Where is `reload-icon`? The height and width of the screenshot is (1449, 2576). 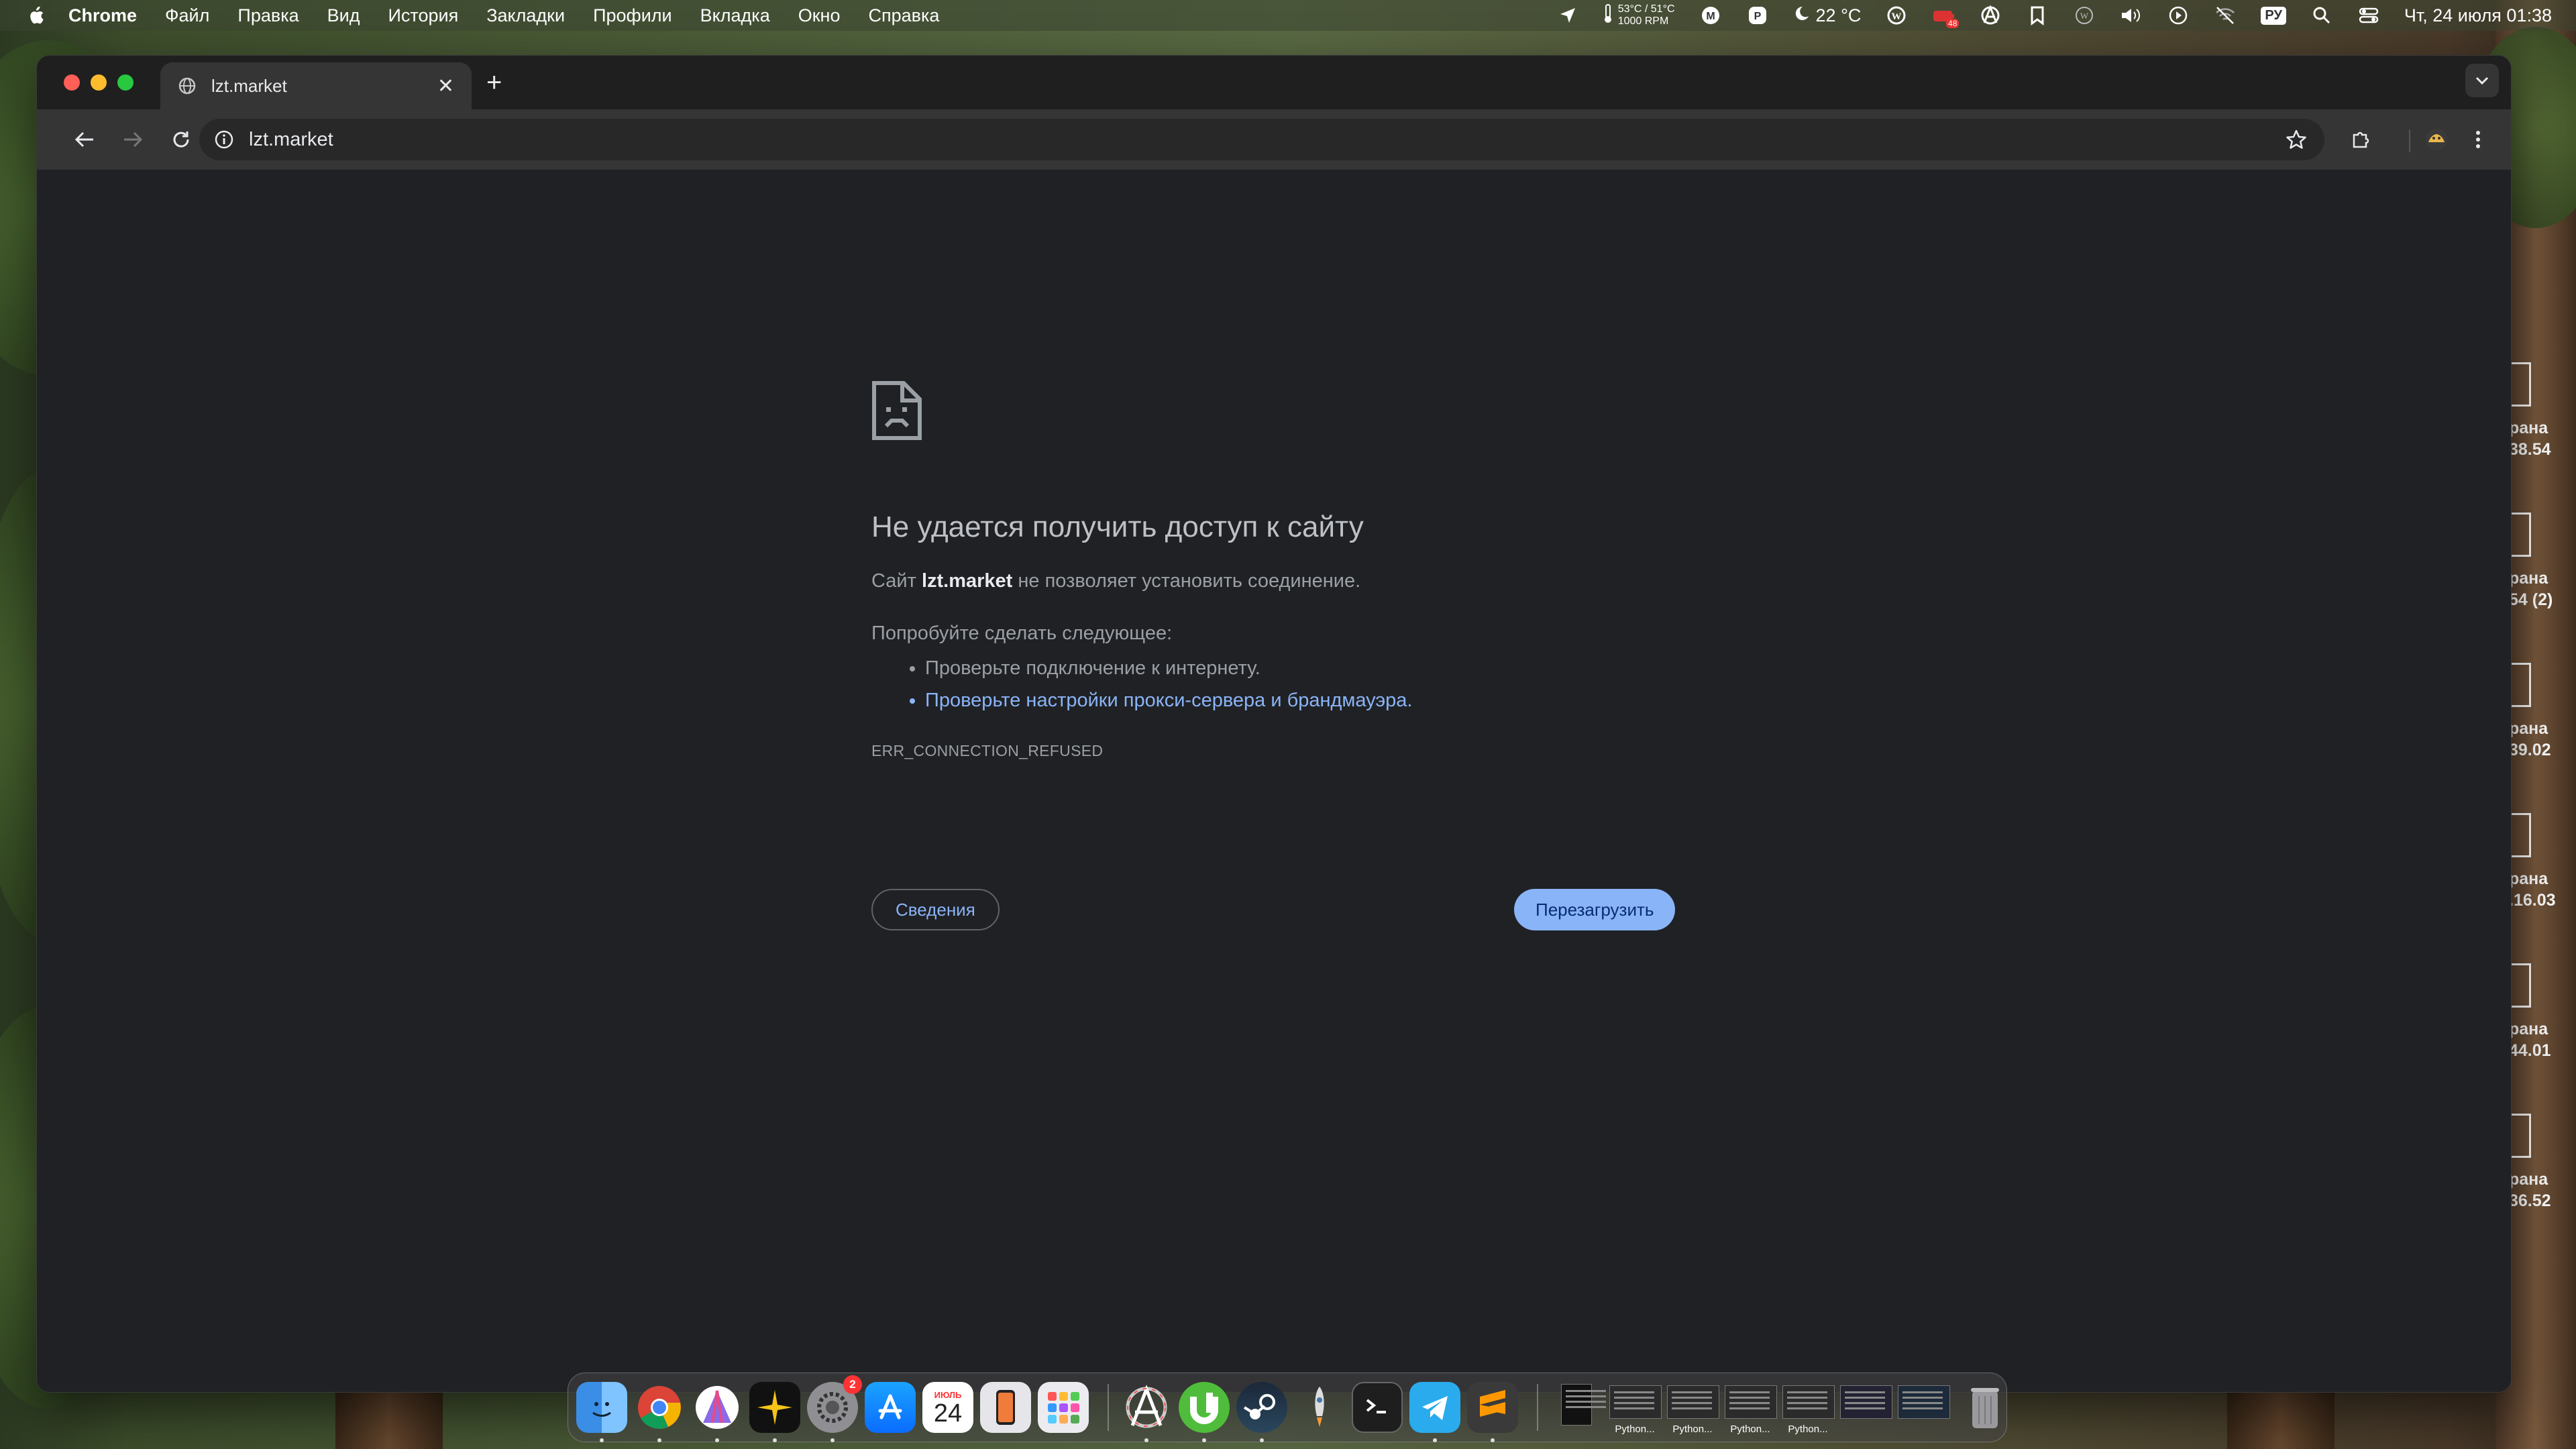 reload-icon is located at coordinates (181, 139).